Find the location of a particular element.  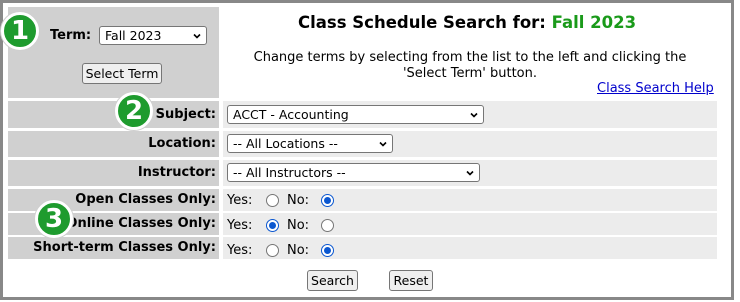

online-classes-label: Online Classes Only: is located at coordinates (141, 223).